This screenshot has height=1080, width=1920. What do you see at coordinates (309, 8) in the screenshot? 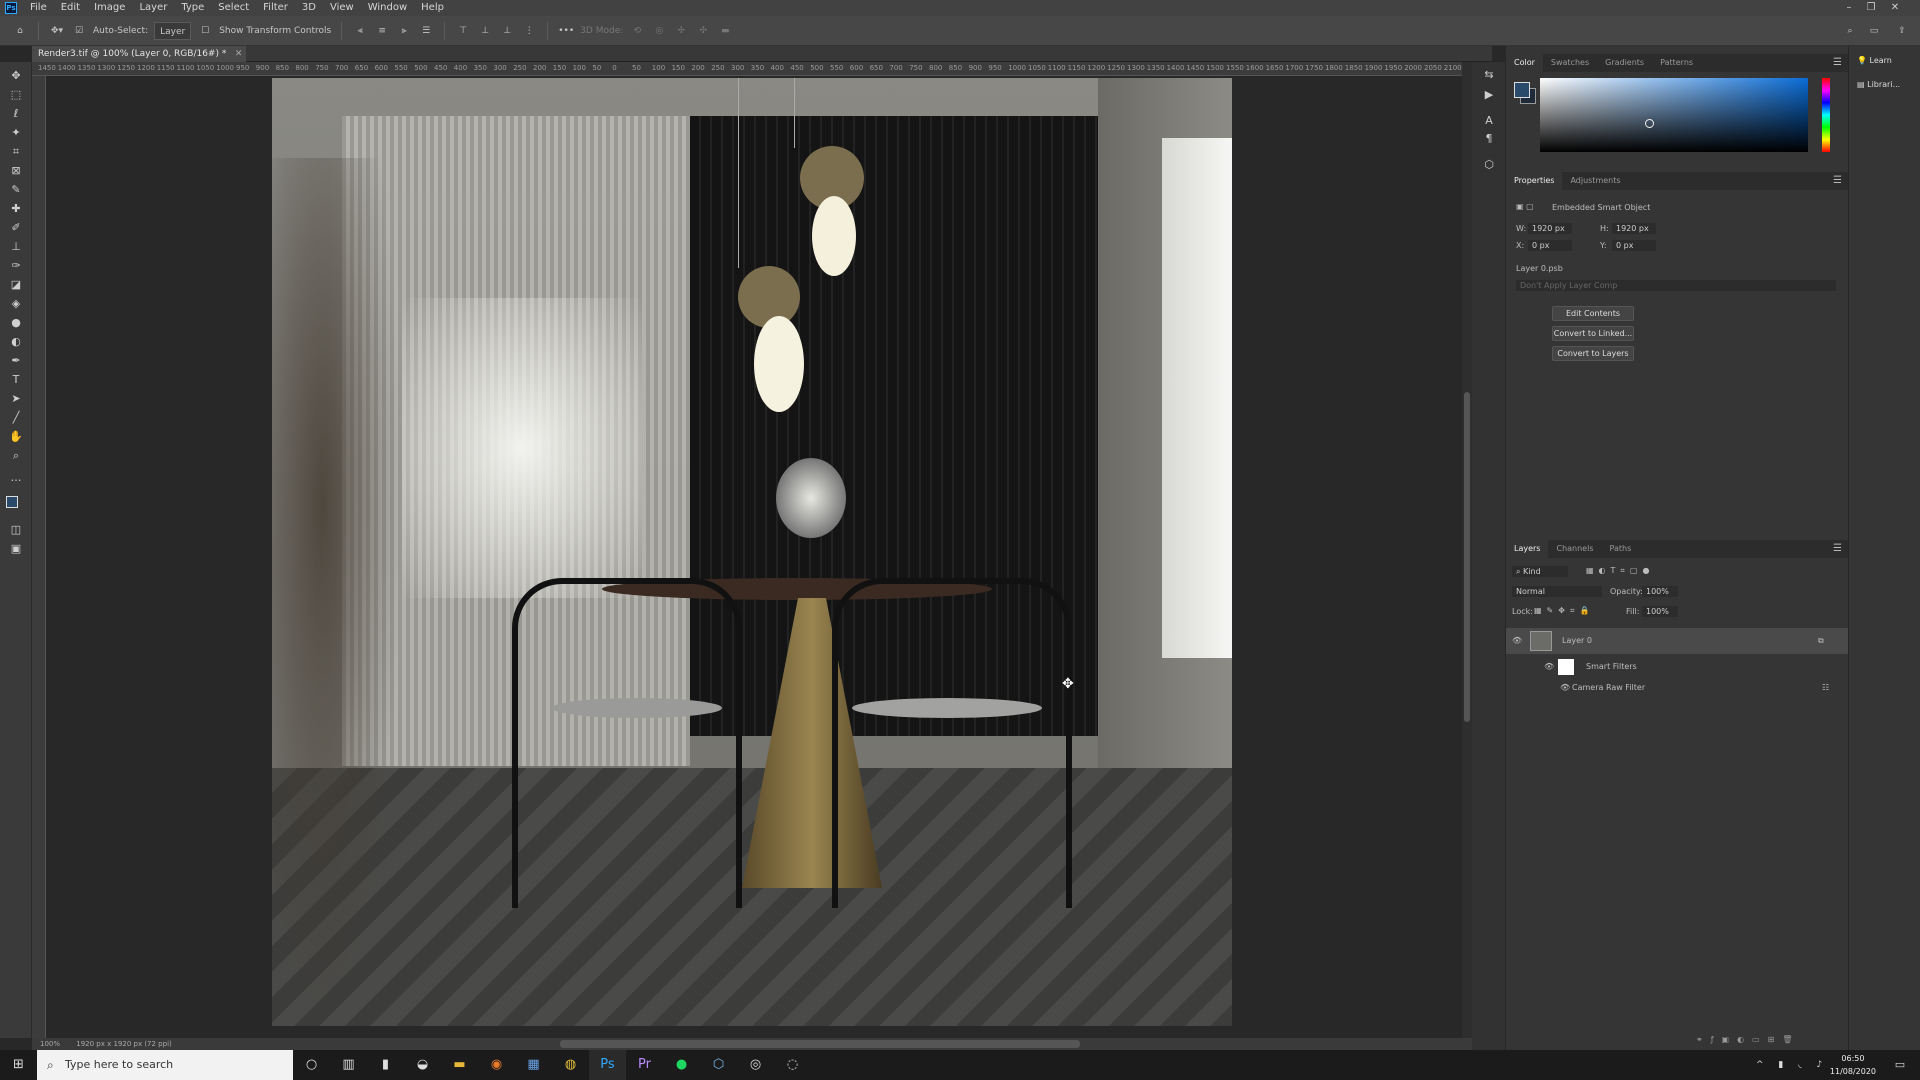
I see `menu-3d: 3D` at bounding box center [309, 8].